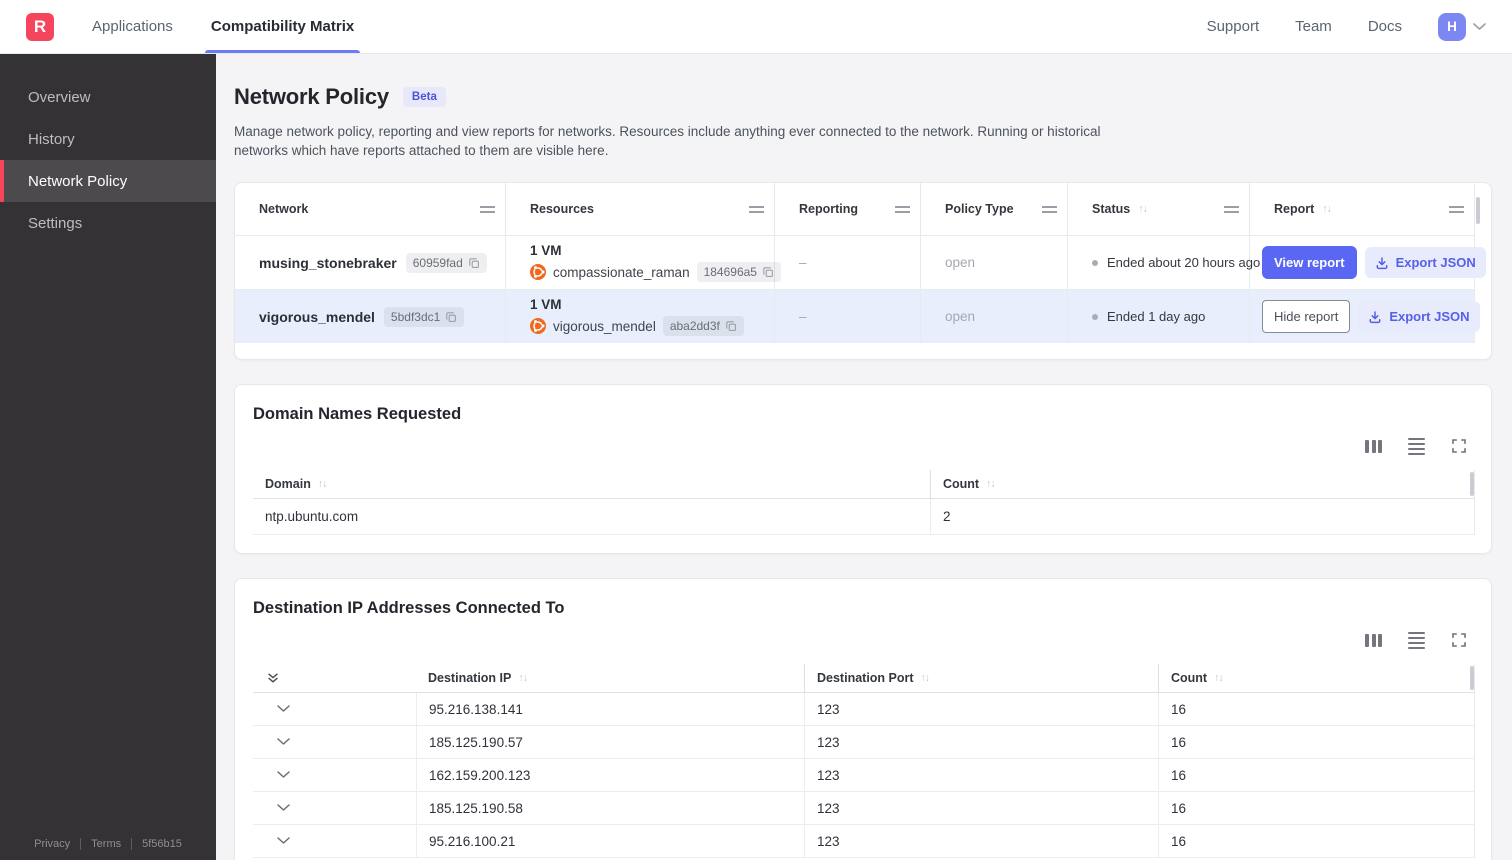 The height and width of the screenshot is (860, 1512). Describe the element at coordinates (1111, 209) in the screenshot. I see `col-label-status: Status` at that location.